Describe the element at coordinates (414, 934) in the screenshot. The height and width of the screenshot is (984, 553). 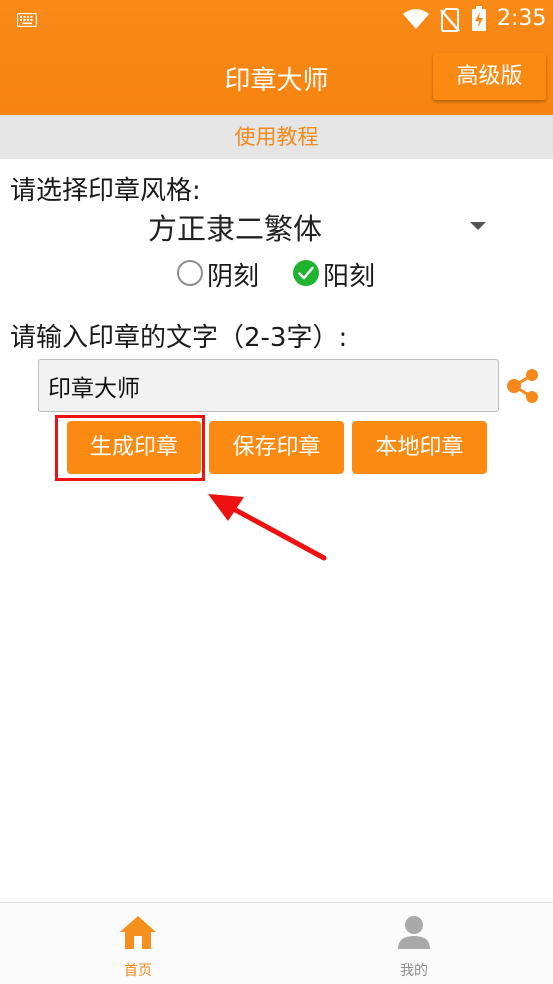
I see `person-icon` at that location.